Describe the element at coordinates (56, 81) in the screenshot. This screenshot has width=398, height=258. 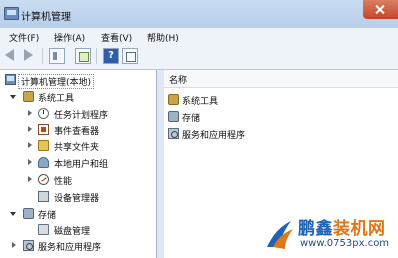
I see `tree-root-label: 计算机管理(本地)` at that location.